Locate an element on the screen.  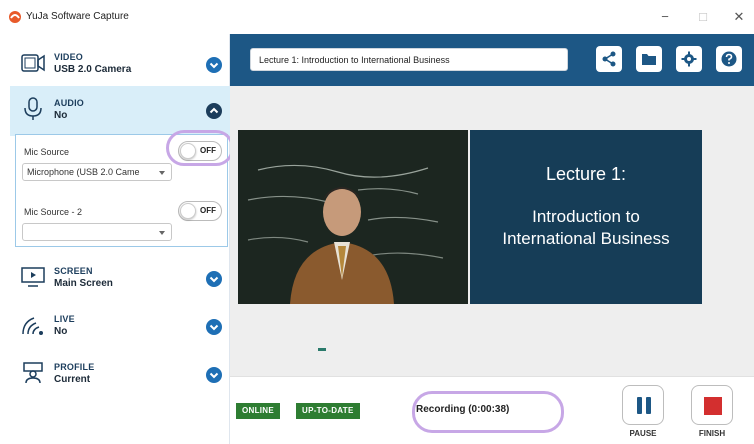
toggle-state: OFF is located at coordinates (208, 210).